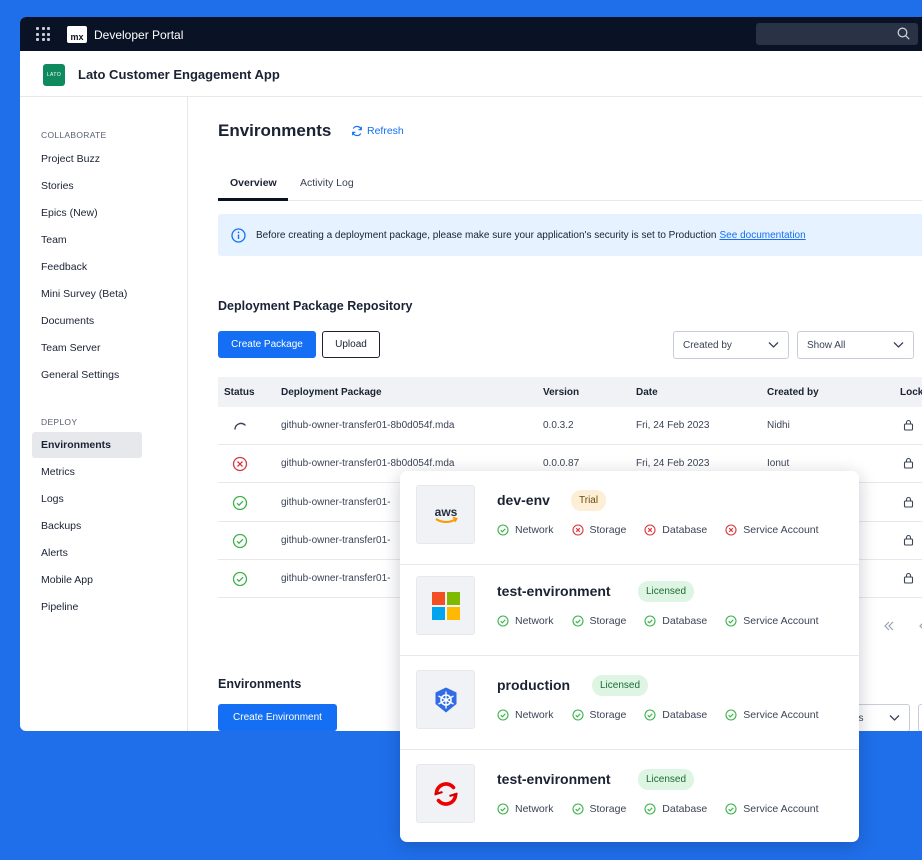 The image size is (922, 860). What do you see at coordinates (331, 392) in the screenshot?
I see `col-deployment-package: Deployment Package` at bounding box center [331, 392].